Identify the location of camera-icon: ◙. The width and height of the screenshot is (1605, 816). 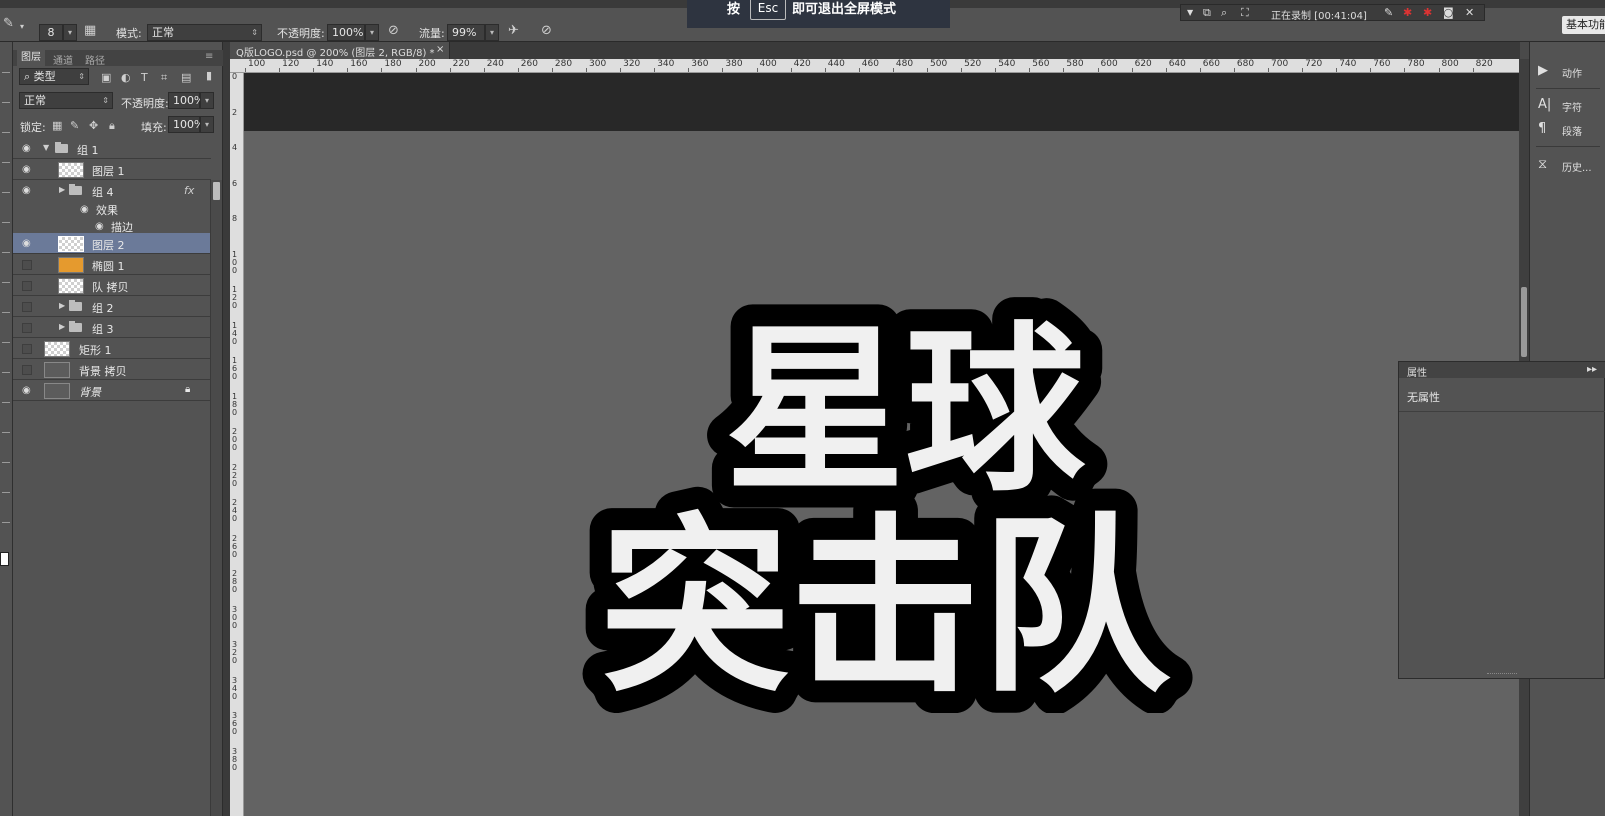
(1448, 12).